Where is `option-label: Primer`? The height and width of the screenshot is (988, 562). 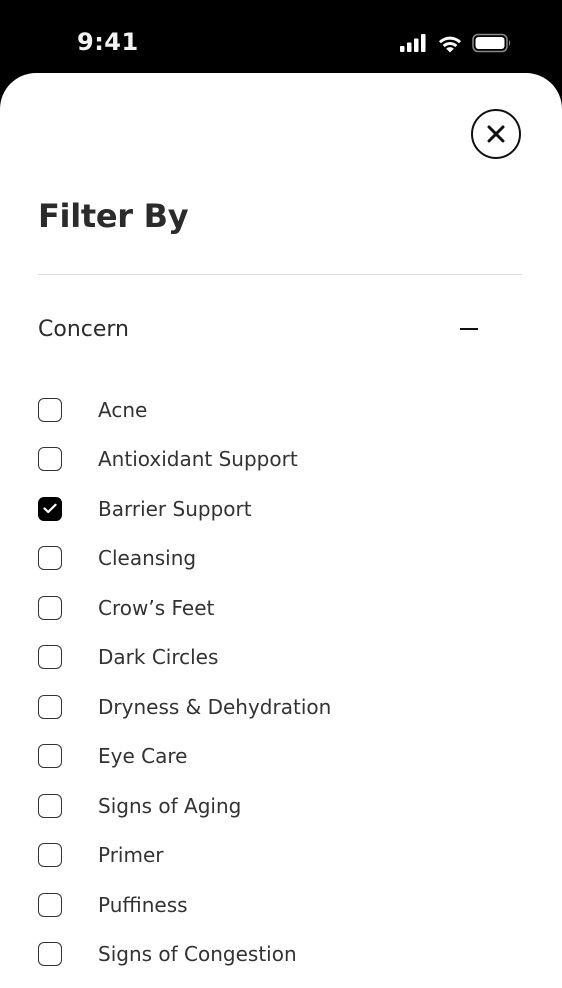 option-label: Primer is located at coordinates (131, 855).